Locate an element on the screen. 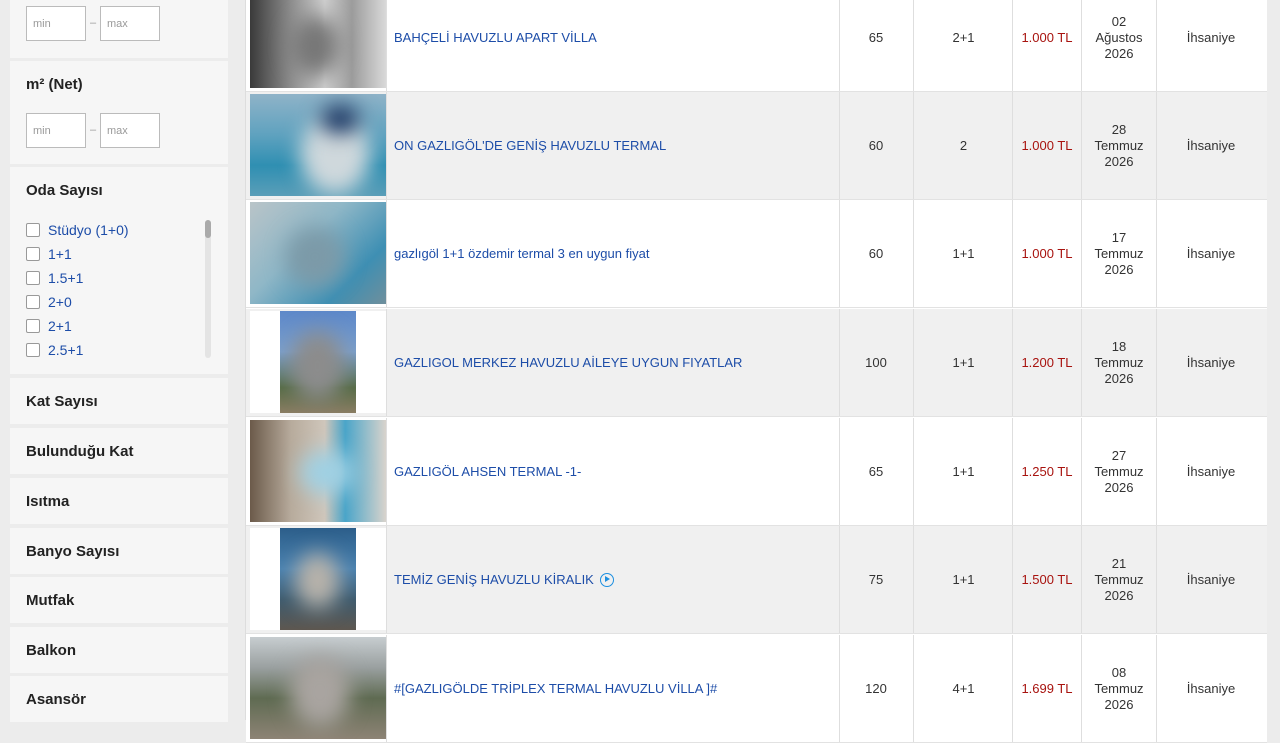 The image size is (1280, 743). range-min-input is located at coordinates (56, 23).